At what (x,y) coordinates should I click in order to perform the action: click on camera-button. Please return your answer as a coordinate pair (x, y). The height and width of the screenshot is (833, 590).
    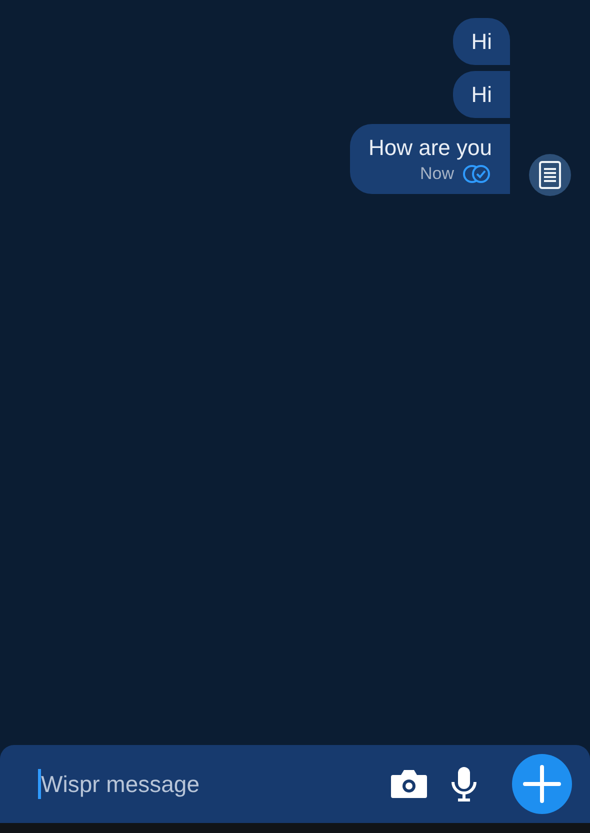
    Looking at the image, I should click on (409, 784).